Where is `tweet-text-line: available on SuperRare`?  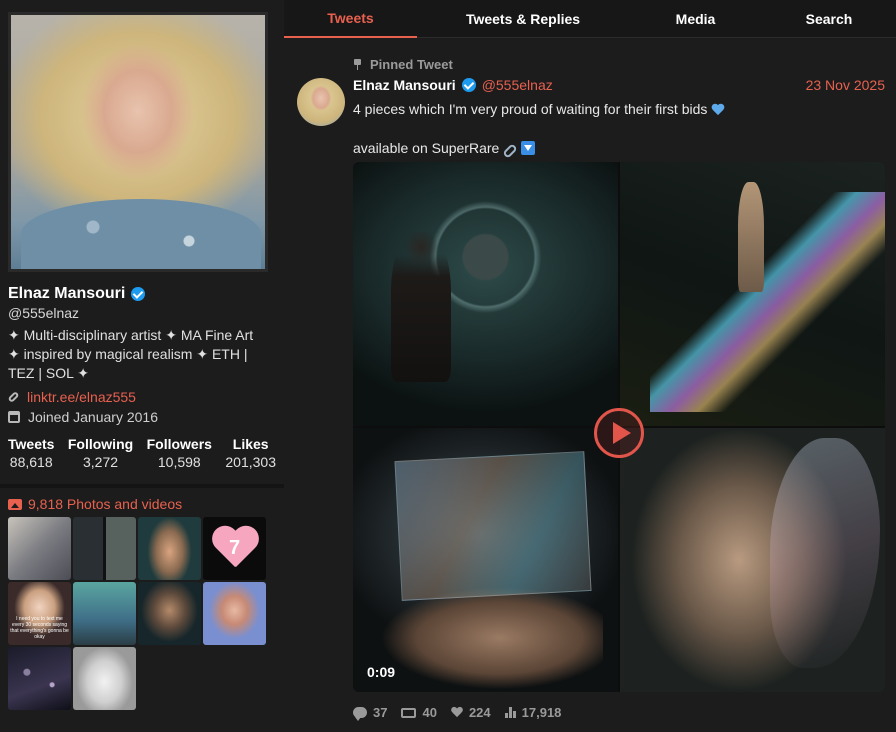 tweet-text-line: available on SuperRare is located at coordinates (618, 149).